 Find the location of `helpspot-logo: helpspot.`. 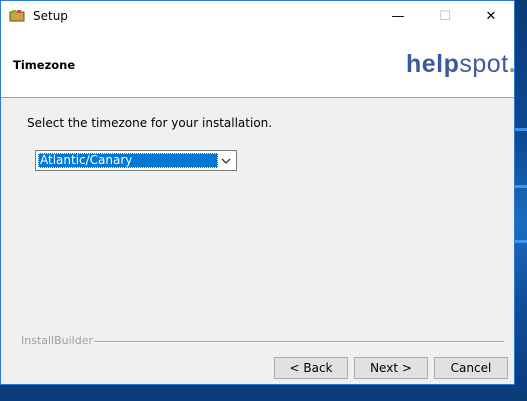

helpspot-logo: helpspot. is located at coordinates (461, 64).